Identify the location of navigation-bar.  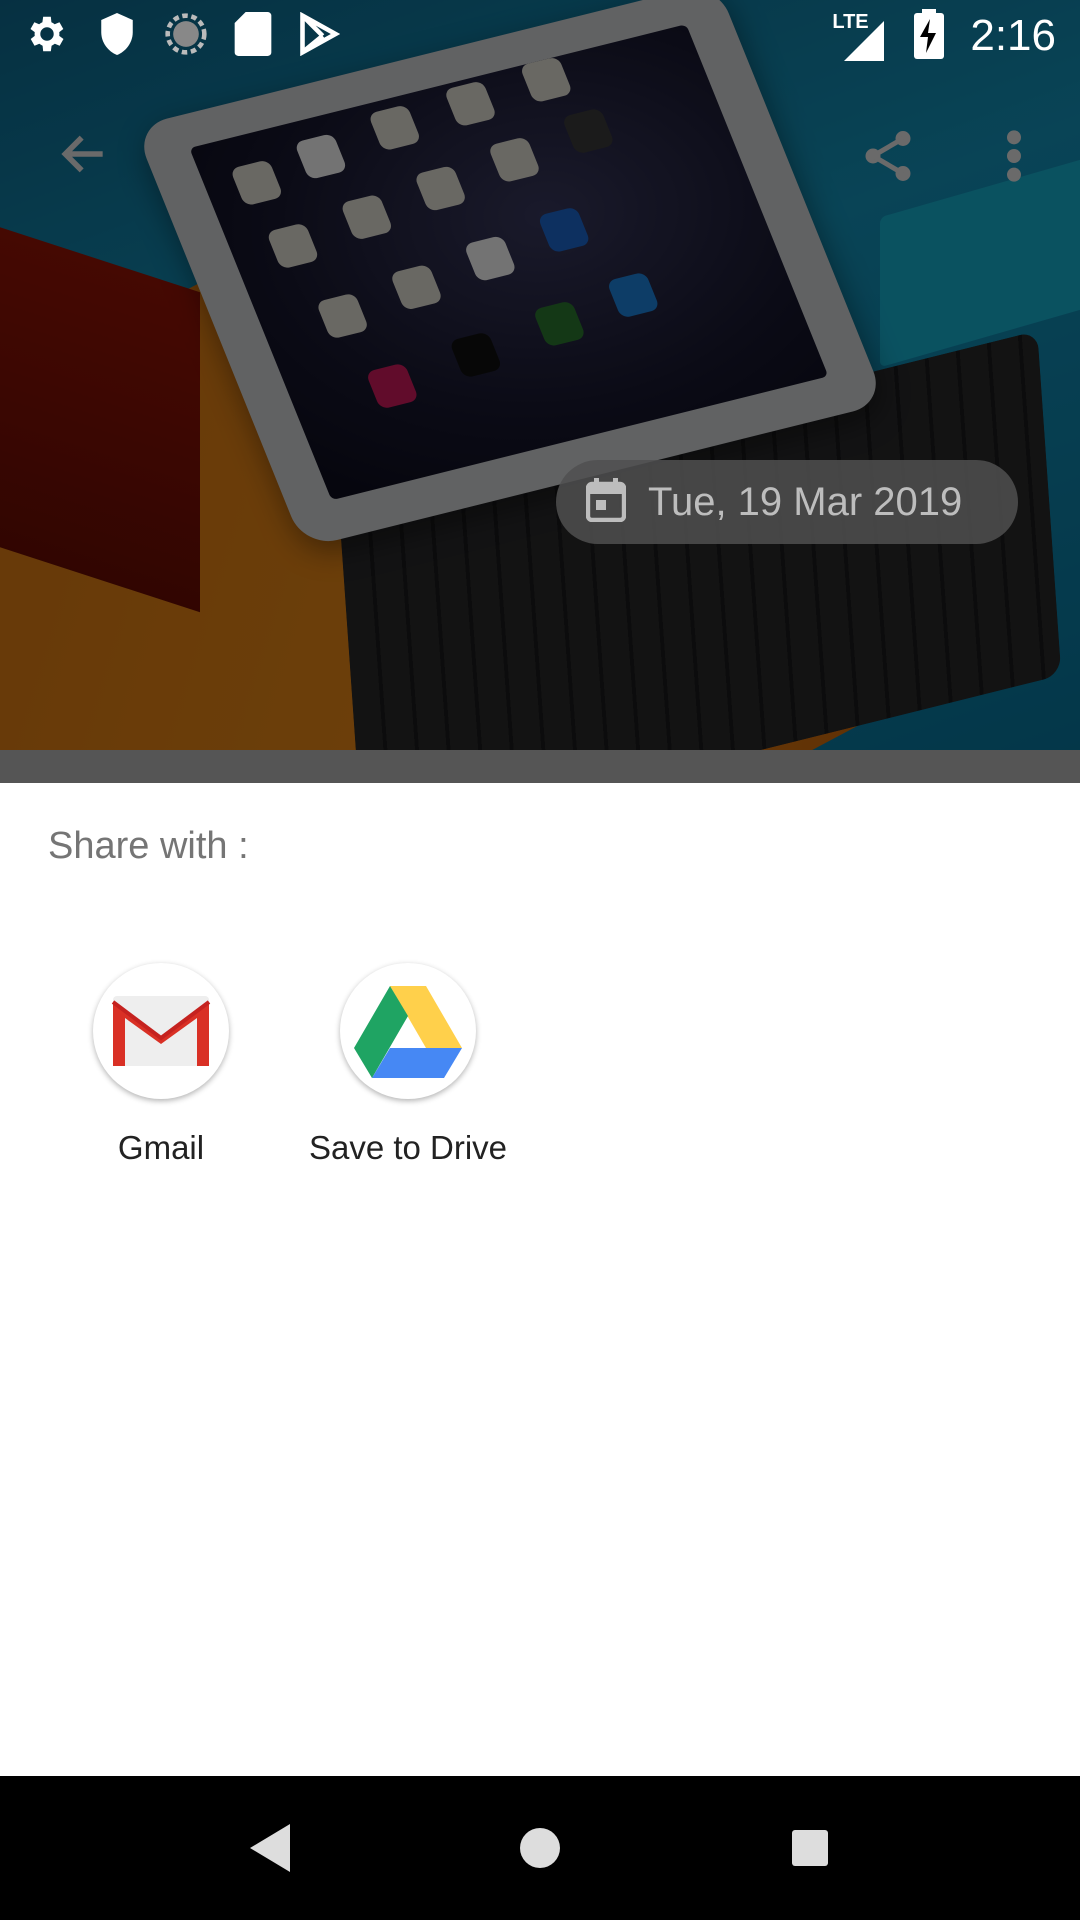
(540, 1848).